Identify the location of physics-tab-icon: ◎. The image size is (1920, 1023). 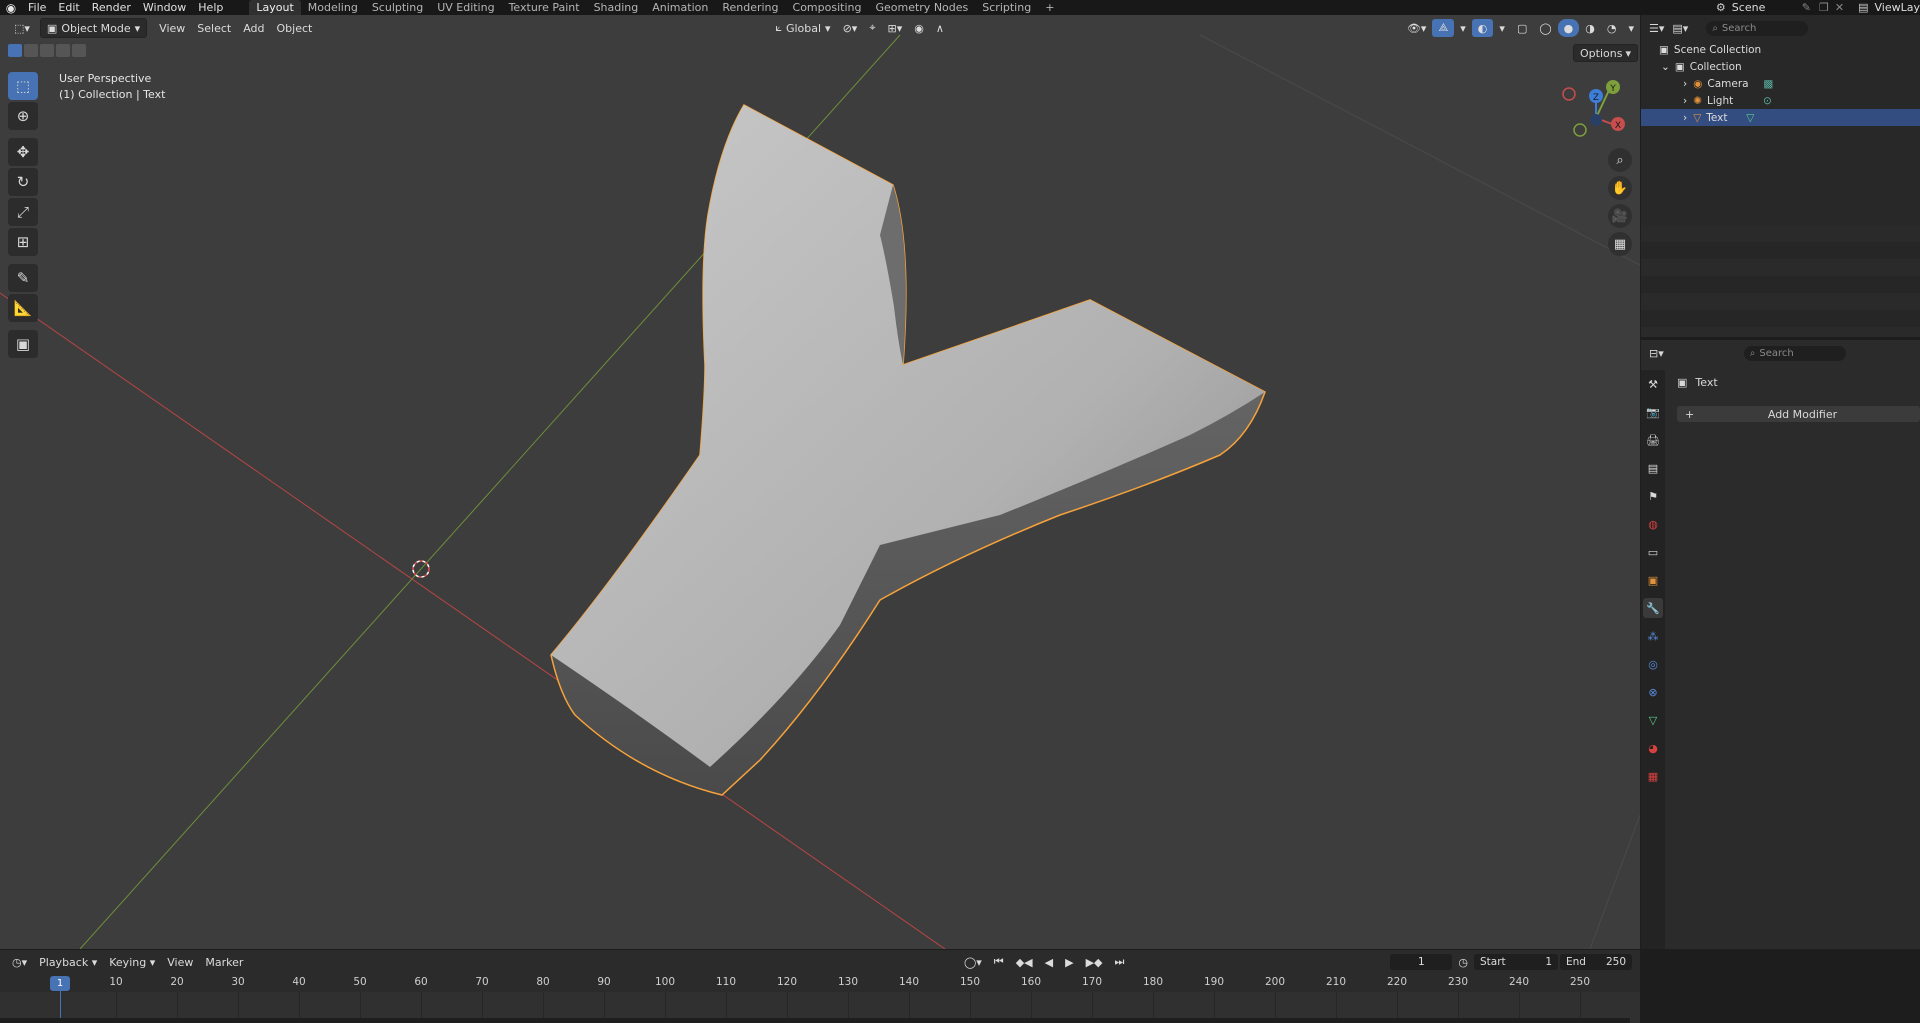
(1653, 664).